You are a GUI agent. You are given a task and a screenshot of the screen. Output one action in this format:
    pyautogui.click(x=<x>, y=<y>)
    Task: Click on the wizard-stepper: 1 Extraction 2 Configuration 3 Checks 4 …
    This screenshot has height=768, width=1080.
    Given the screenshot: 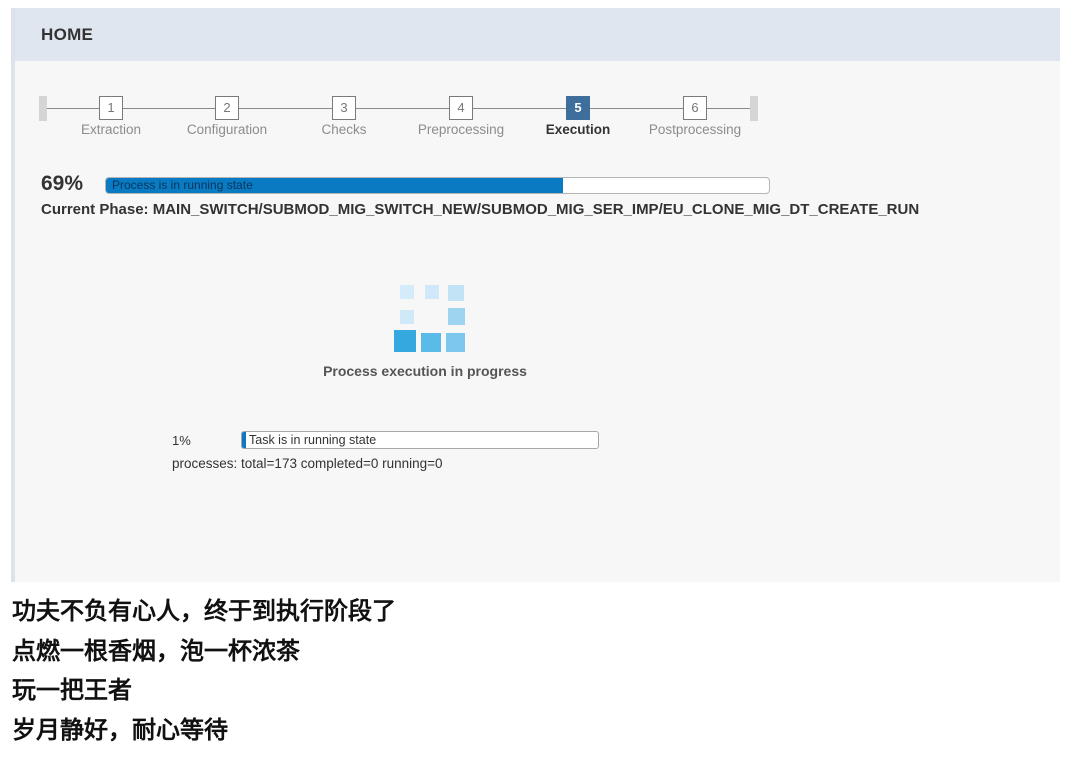 What is the action you would take?
    pyautogui.click(x=399, y=121)
    